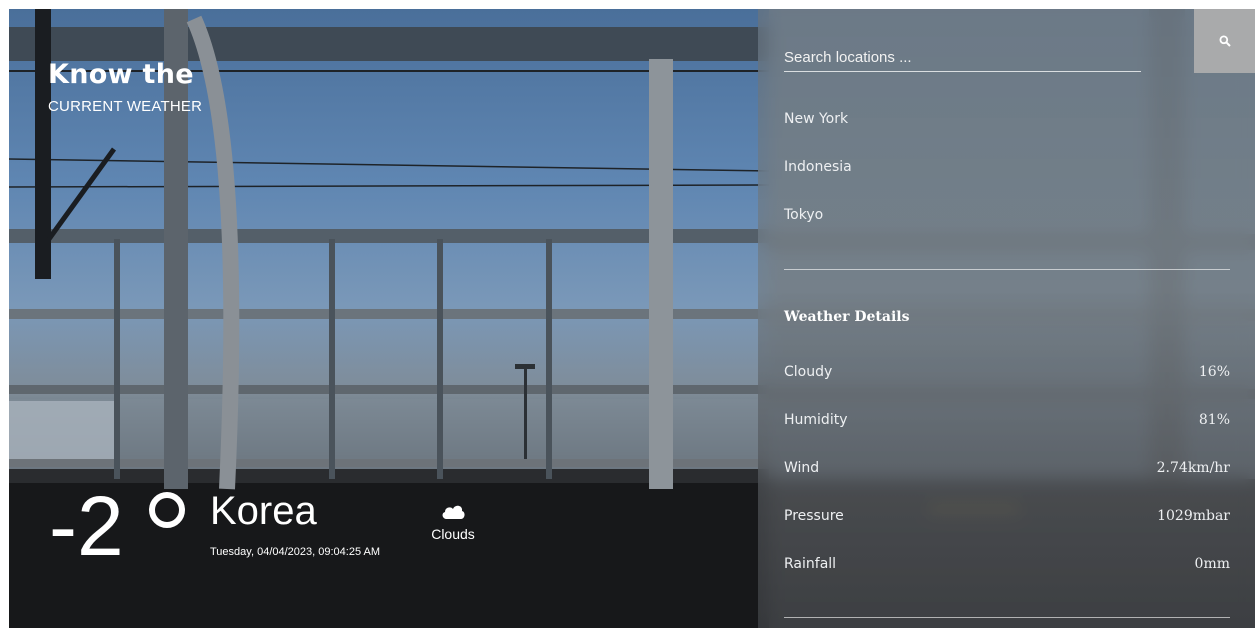 The image size is (1255, 628). What do you see at coordinates (453, 522) in the screenshot?
I see `condition: Clouds` at bounding box center [453, 522].